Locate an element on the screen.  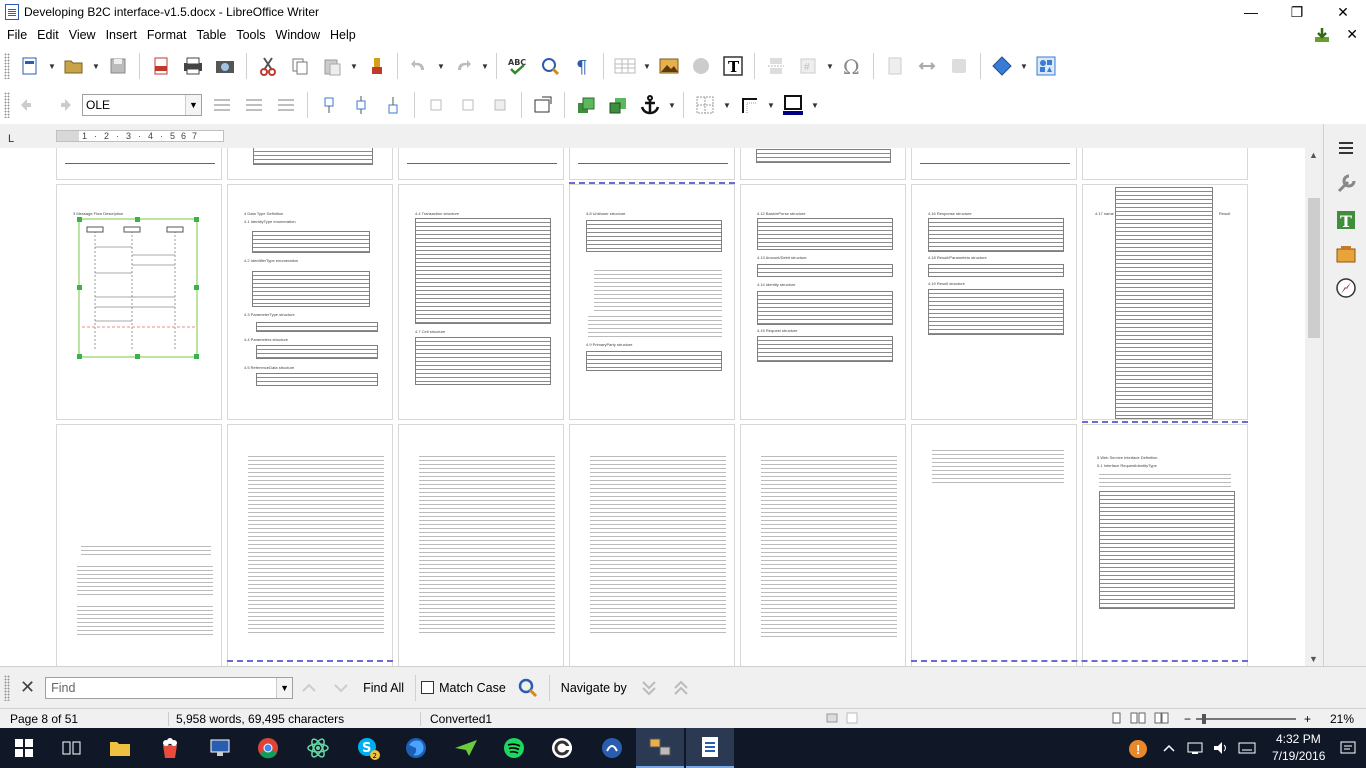
restore-button: ❐ is located at coordinates (1297, 12).